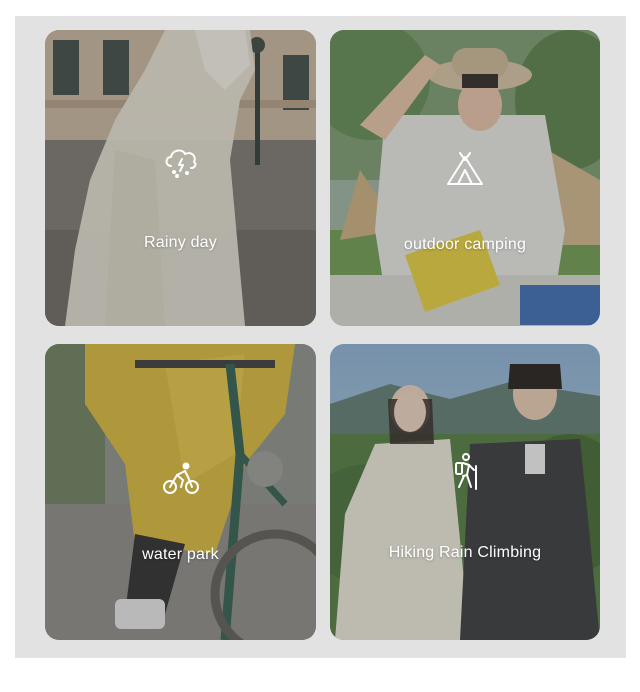 Image resolution: width=640 pixels, height=692 pixels. What do you see at coordinates (465, 552) in the screenshot?
I see `scene-label: Hiking Rain Climbing` at bounding box center [465, 552].